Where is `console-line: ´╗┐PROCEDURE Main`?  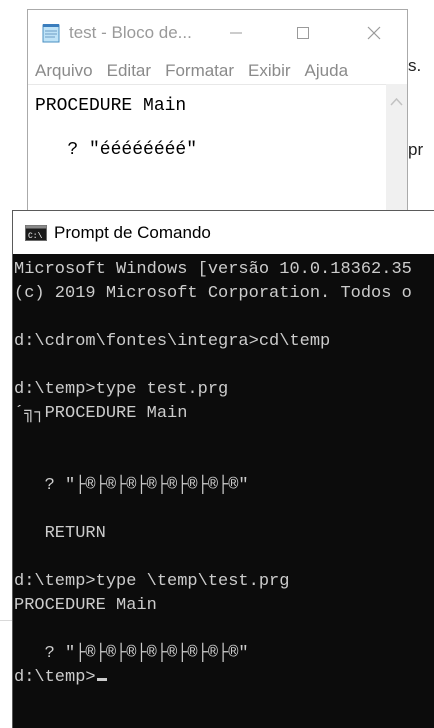
console-line: ´╗┐PROCEDURE Main is located at coordinates (101, 413).